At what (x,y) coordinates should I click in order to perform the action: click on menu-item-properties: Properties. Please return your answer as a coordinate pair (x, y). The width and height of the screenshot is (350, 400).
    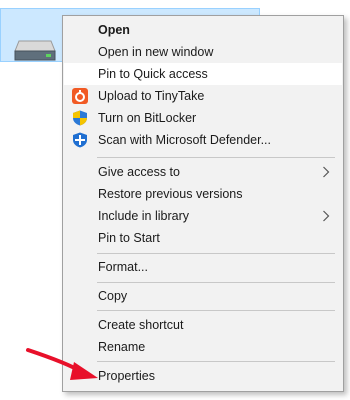
    Looking at the image, I should click on (203, 376).